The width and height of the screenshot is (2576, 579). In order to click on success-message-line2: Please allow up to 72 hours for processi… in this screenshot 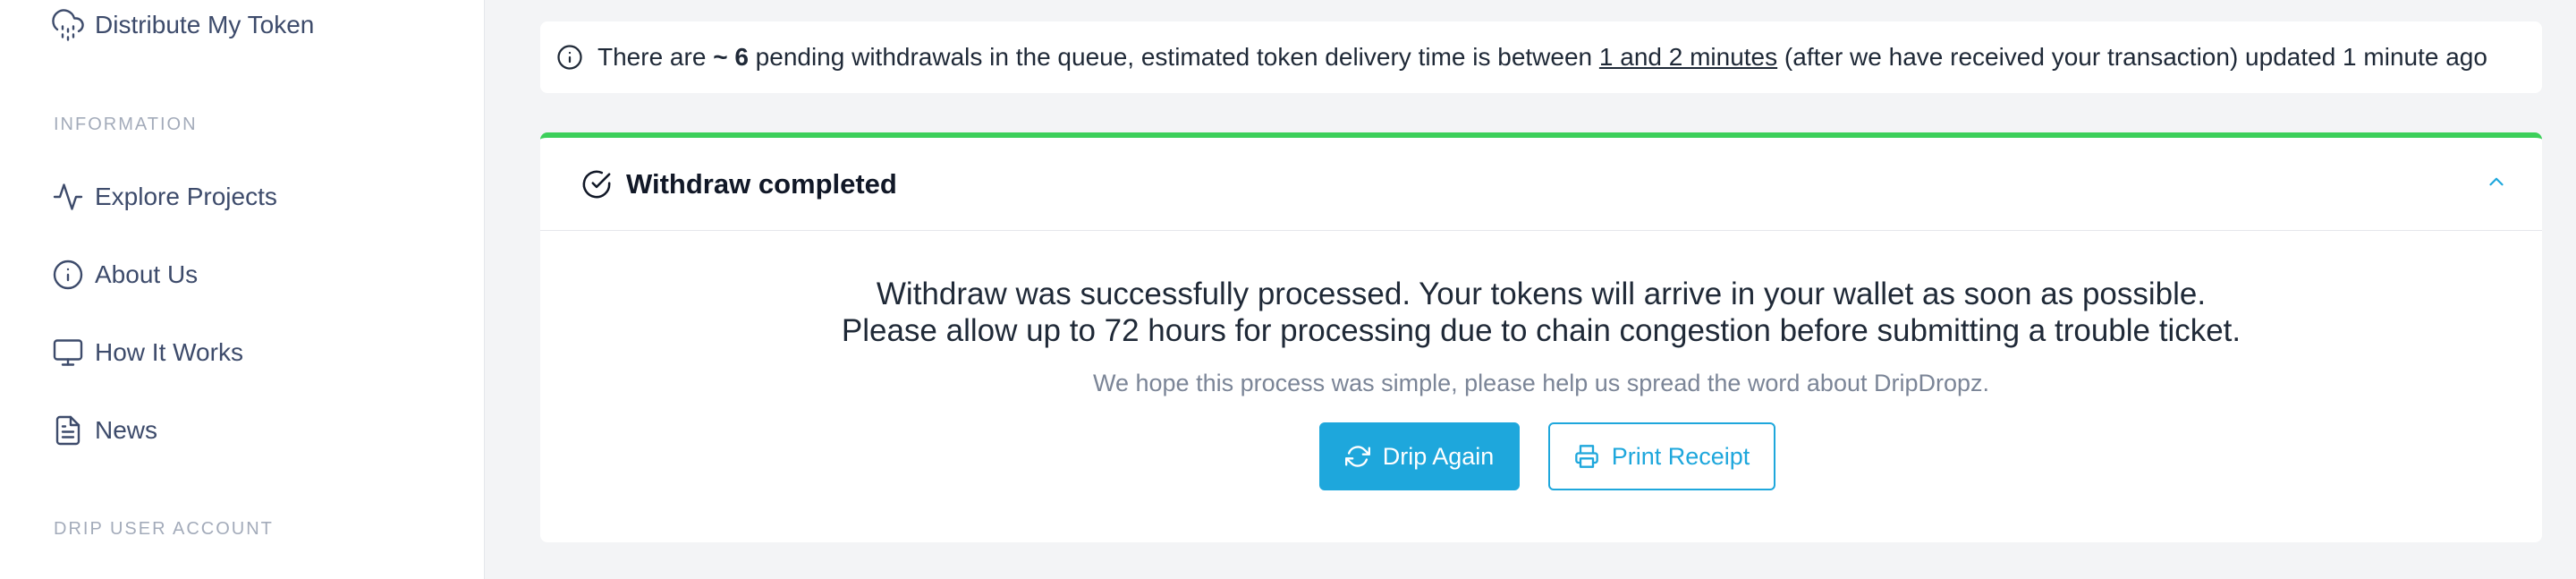, I will do `click(1541, 330)`.